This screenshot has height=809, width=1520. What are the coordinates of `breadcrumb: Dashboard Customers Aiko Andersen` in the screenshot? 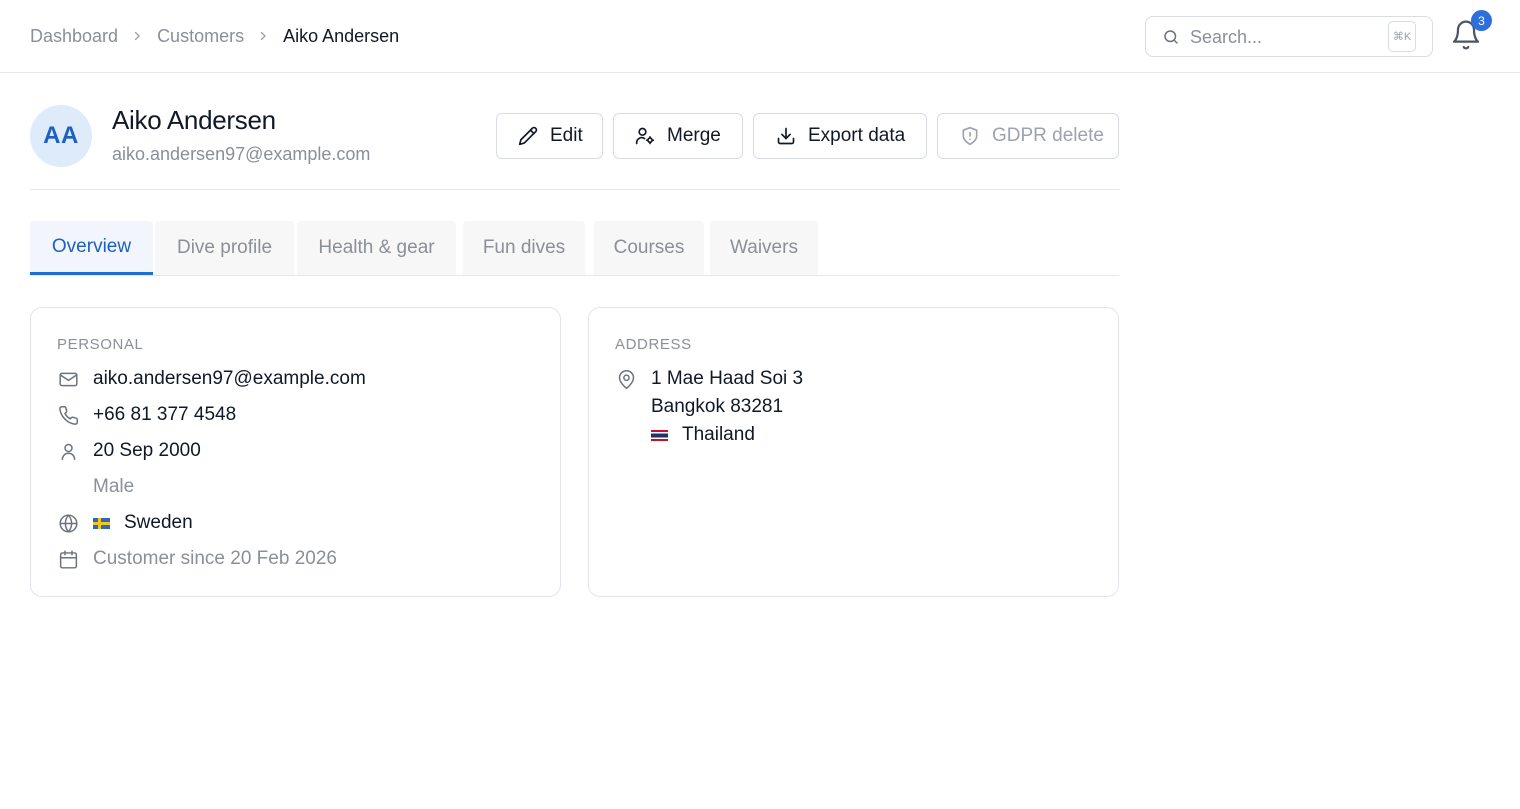 It's located at (214, 36).